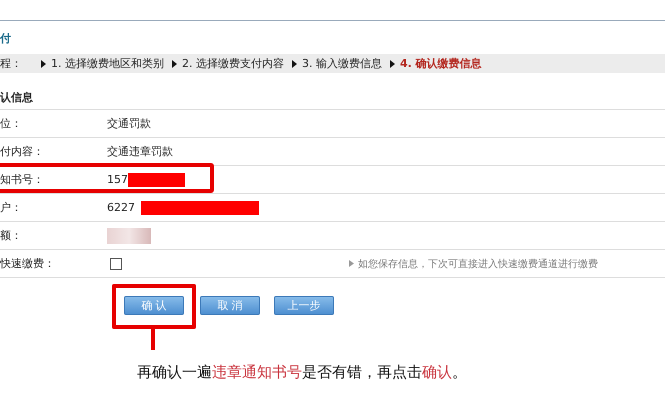 This screenshot has height=400, width=665. Describe the element at coordinates (11, 123) in the screenshot. I see `field-label: 位：` at that location.